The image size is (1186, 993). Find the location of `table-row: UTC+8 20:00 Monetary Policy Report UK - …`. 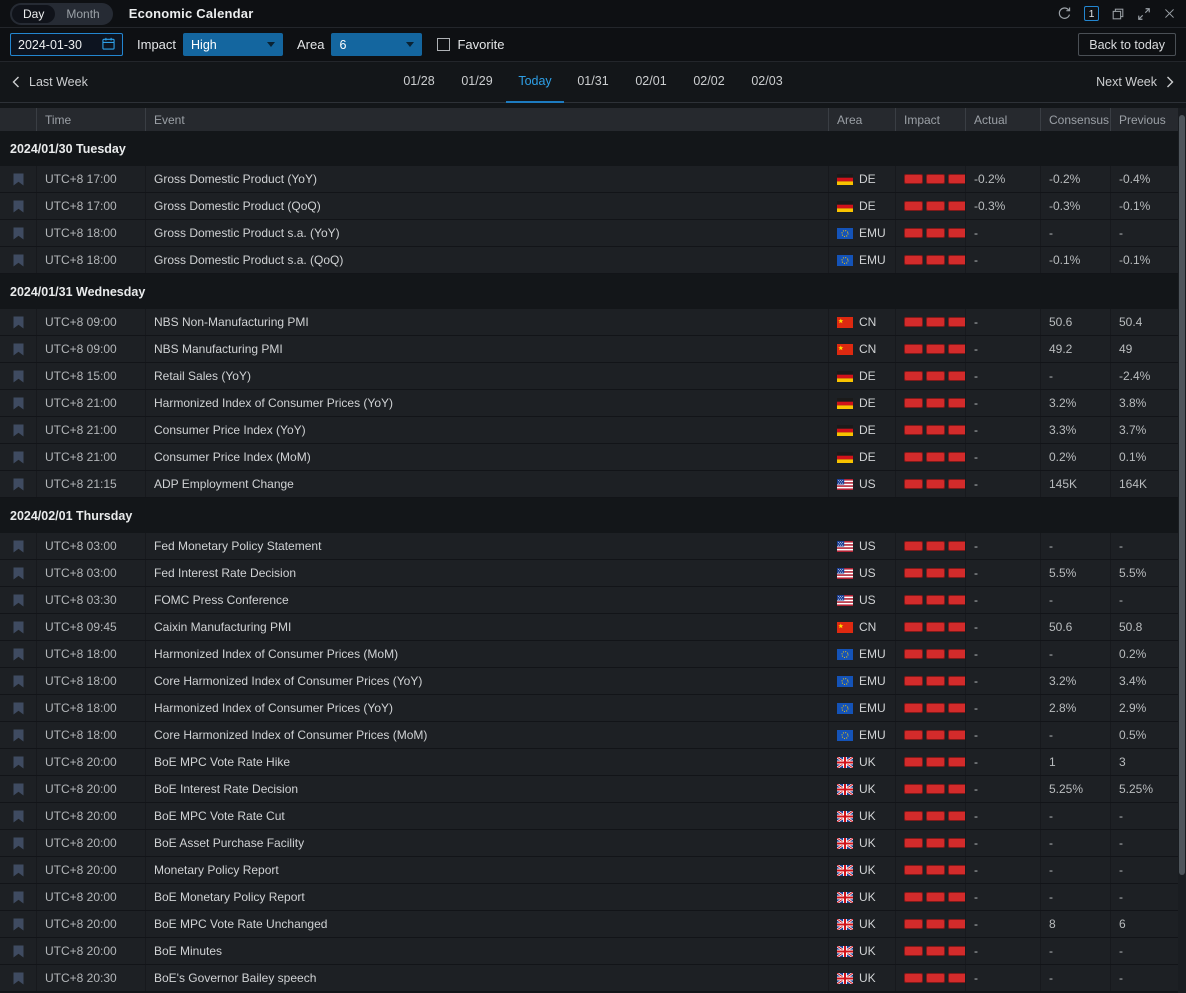

table-row: UTC+8 20:00 Monetary Policy Report UK - … is located at coordinates (593, 870).